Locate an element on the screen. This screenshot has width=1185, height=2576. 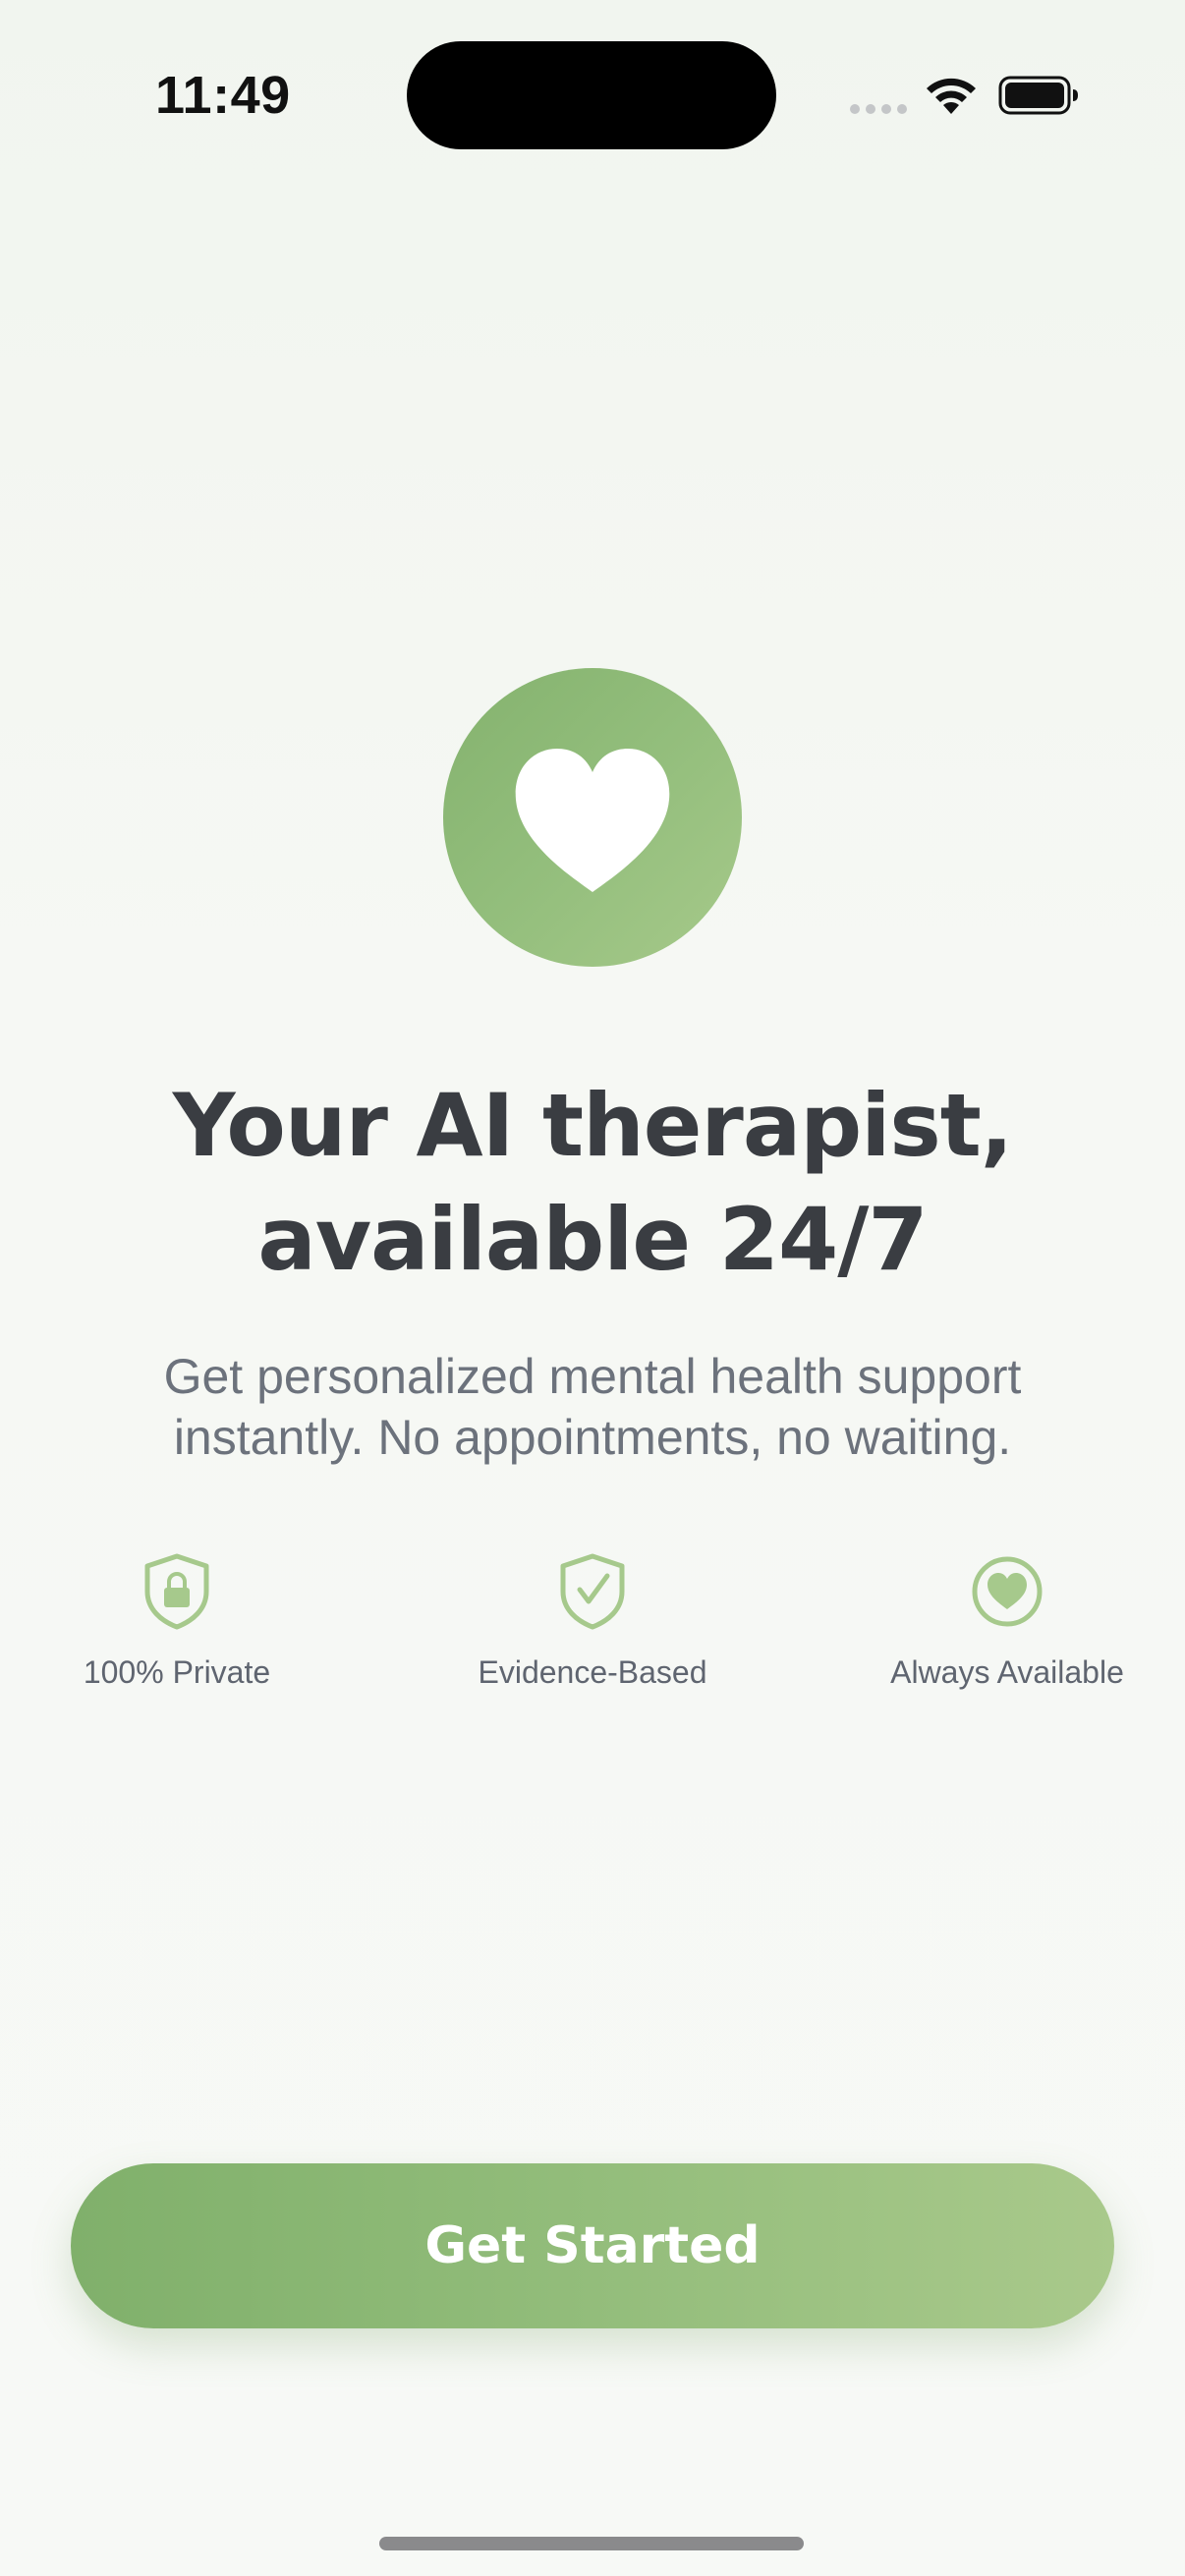
wifi-icon is located at coordinates (952, 96).